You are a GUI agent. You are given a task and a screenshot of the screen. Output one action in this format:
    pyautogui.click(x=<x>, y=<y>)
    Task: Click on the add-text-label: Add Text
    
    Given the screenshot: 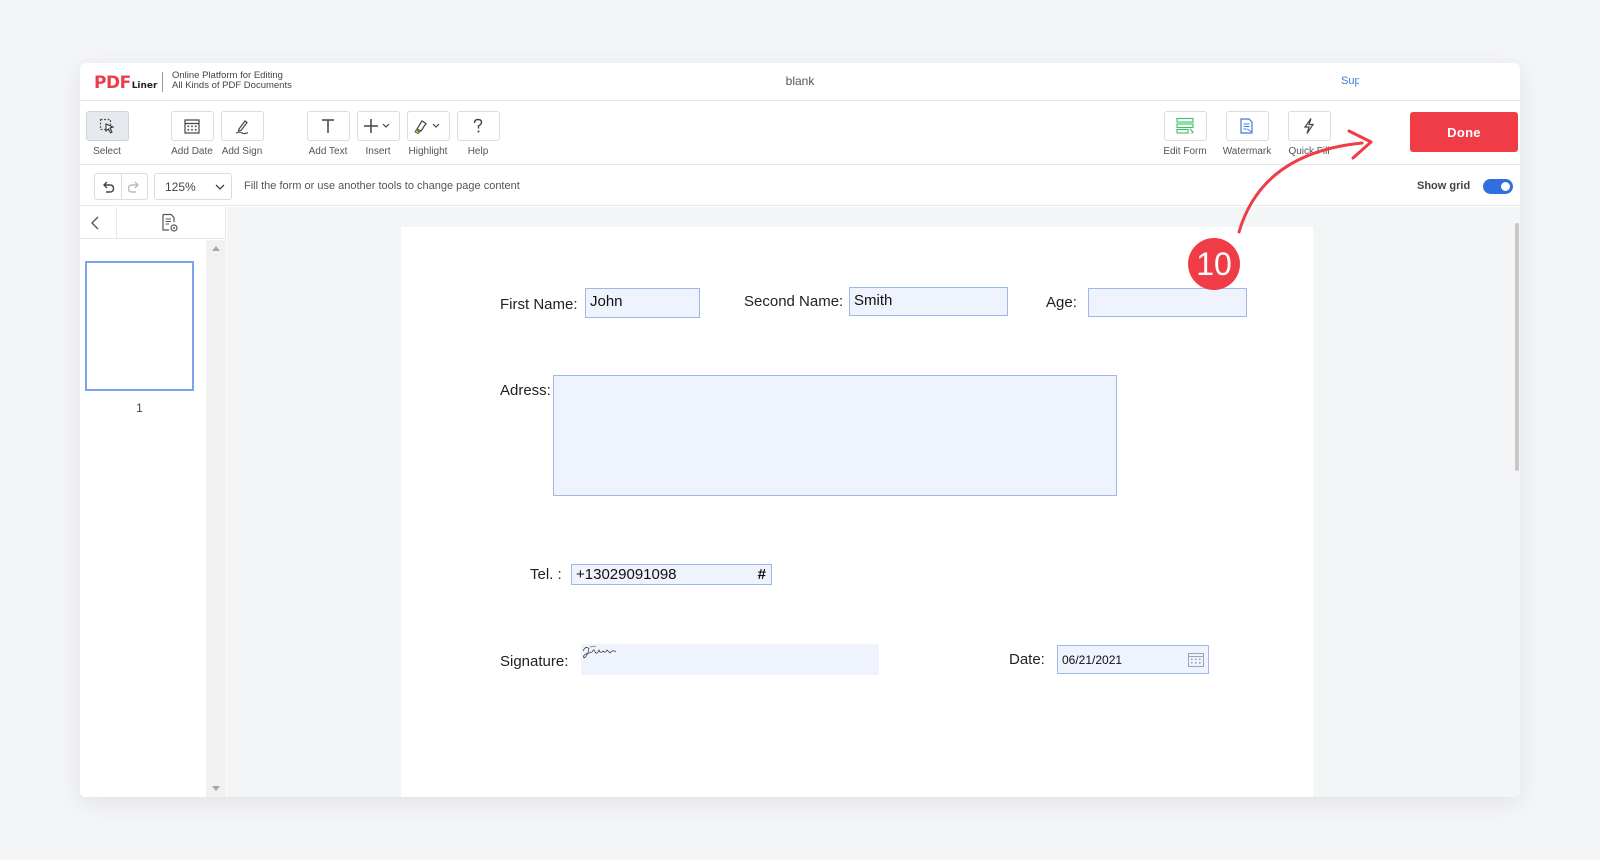 What is the action you would take?
    pyautogui.click(x=328, y=151)
    